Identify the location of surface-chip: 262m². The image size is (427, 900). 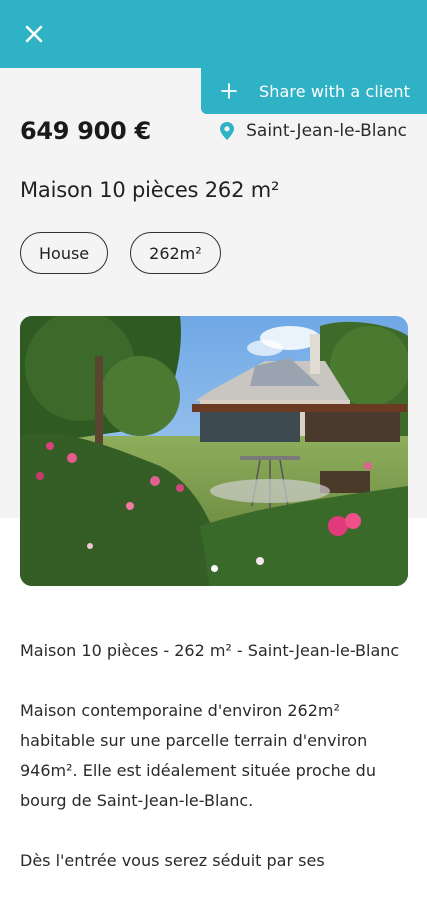
(175, 253).